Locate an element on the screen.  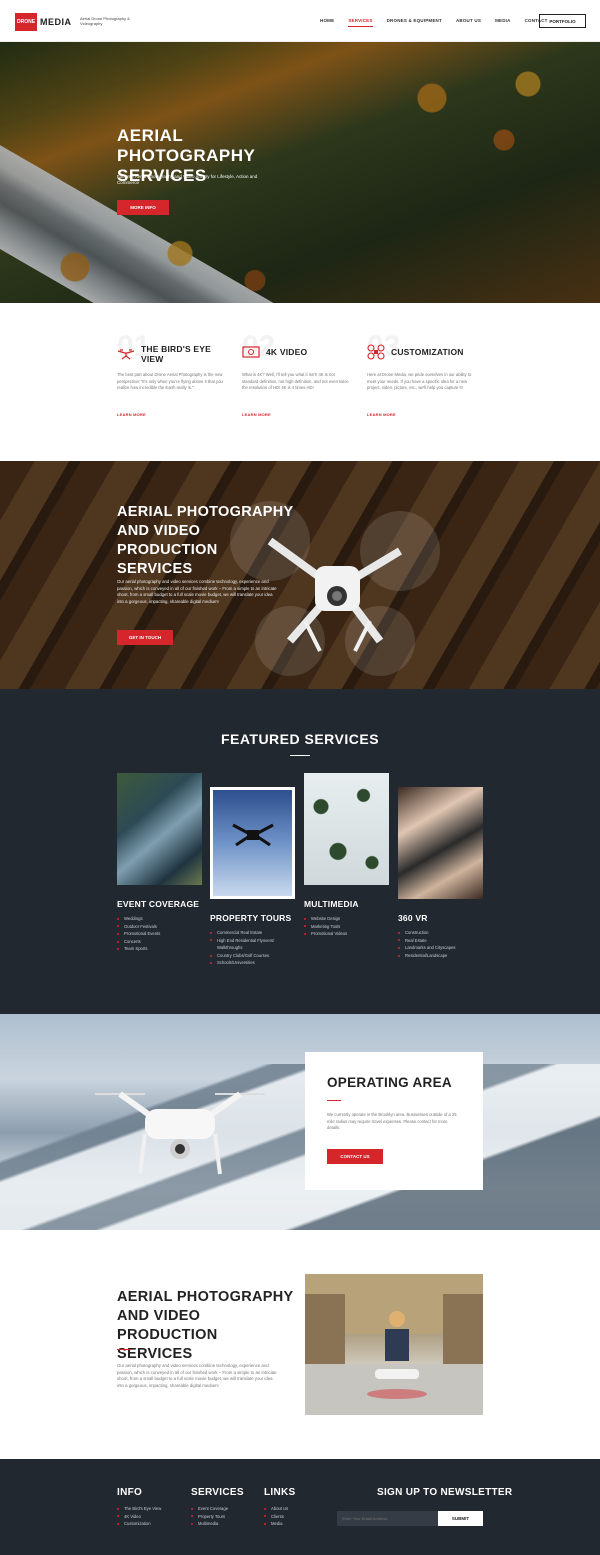
footer-link: Clients is located at coordinates (280, 1517).